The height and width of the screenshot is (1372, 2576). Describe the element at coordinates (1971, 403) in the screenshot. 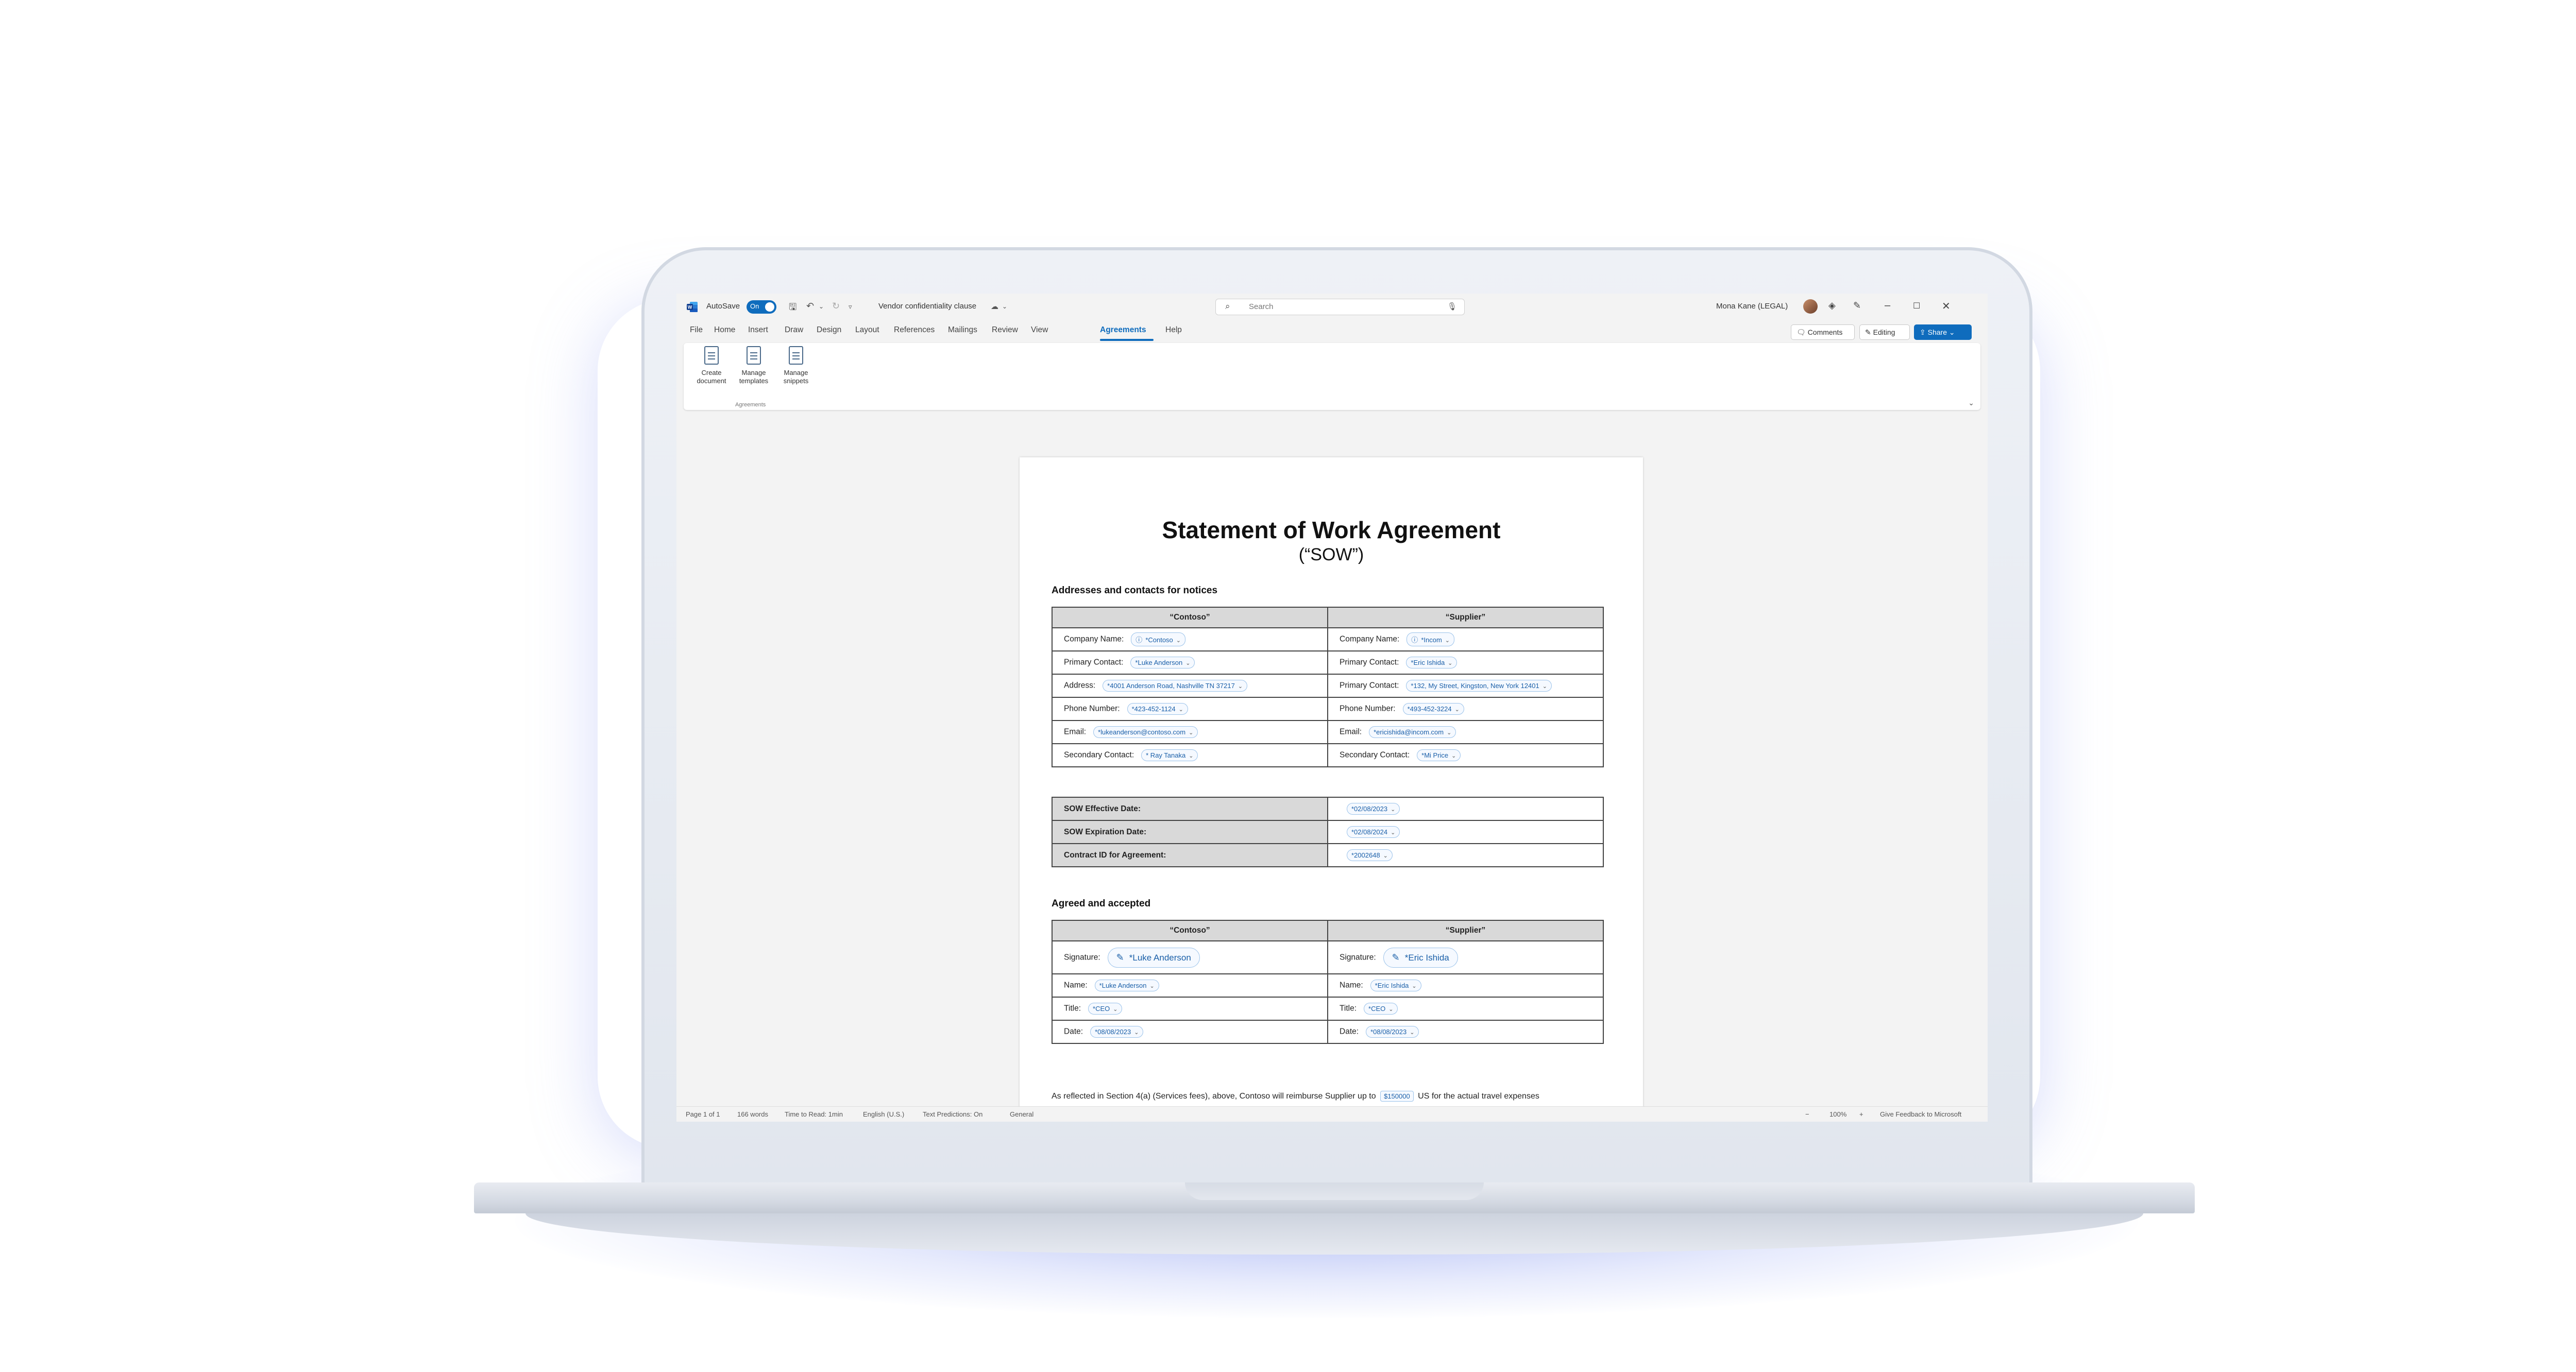

I see `ribbon-collapse-icon: ⌄` at that location.